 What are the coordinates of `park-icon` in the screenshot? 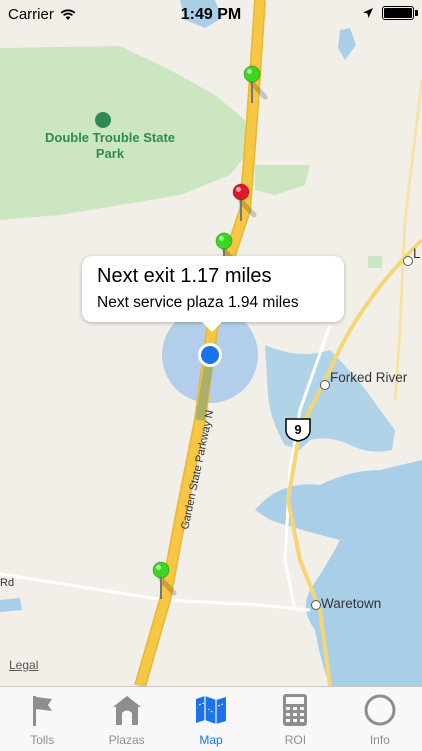 It's located at (103, 120).